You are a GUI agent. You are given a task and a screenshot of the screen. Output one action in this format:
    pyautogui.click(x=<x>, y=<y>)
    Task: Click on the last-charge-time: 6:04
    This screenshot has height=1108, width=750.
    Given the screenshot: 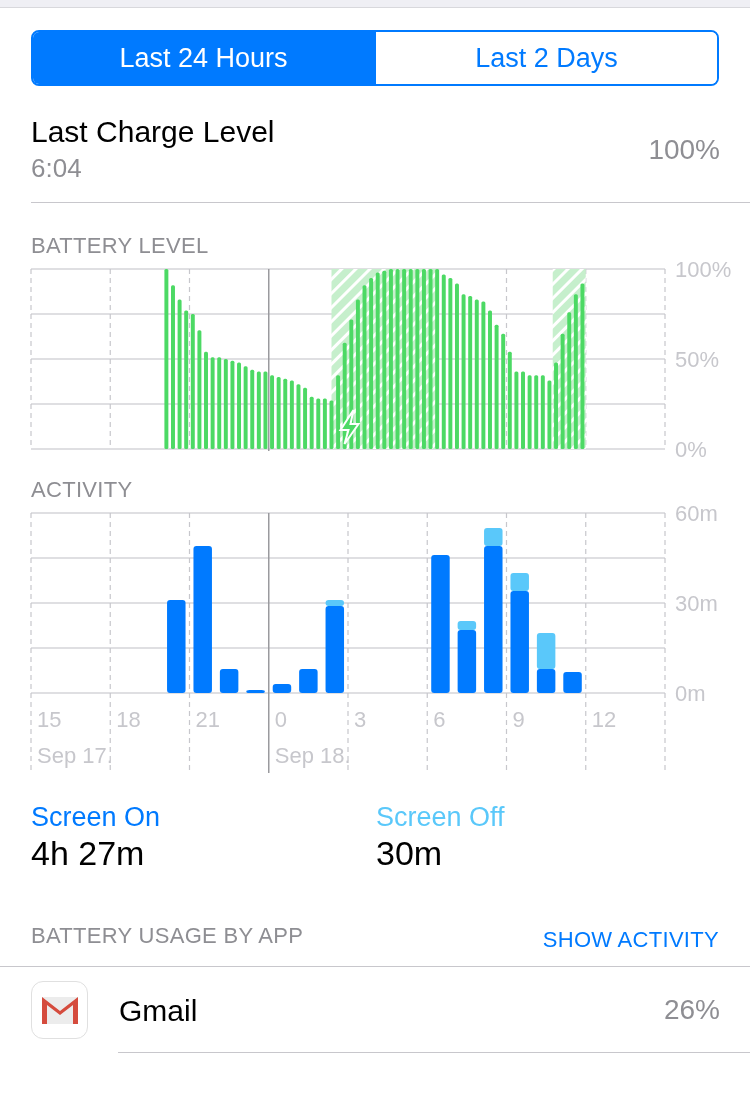 What is the action you would take?
    pyautogui.click(x=57, y=168)
    